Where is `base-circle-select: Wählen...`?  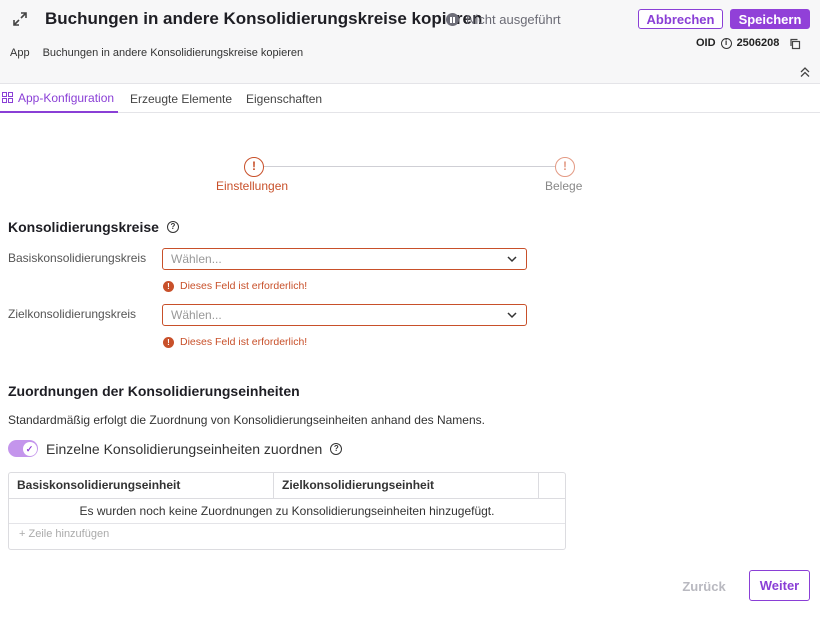
base-circle-select: Wählen... is located at coordinates (344, 259).